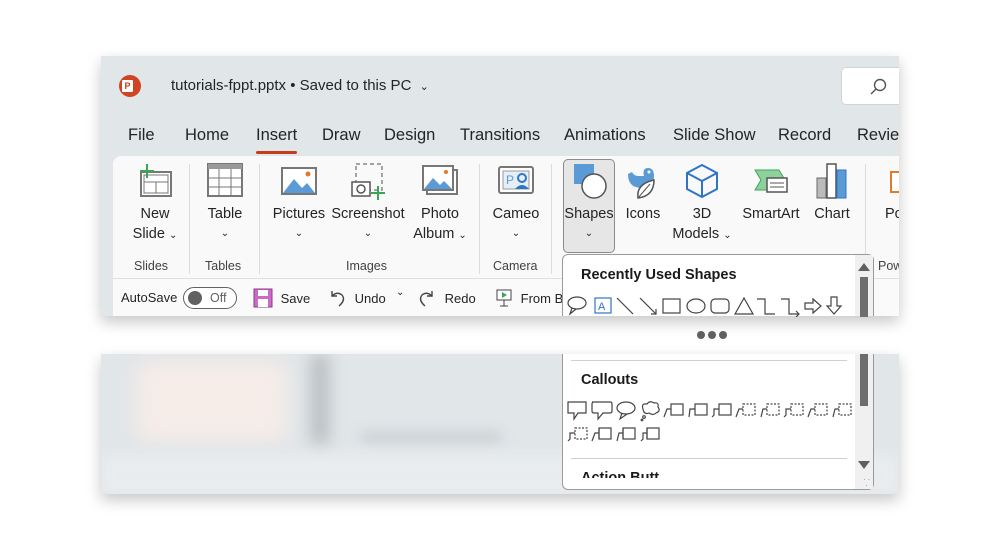  I want to click on scroll-up-arrow-icon, so click(864, 267).